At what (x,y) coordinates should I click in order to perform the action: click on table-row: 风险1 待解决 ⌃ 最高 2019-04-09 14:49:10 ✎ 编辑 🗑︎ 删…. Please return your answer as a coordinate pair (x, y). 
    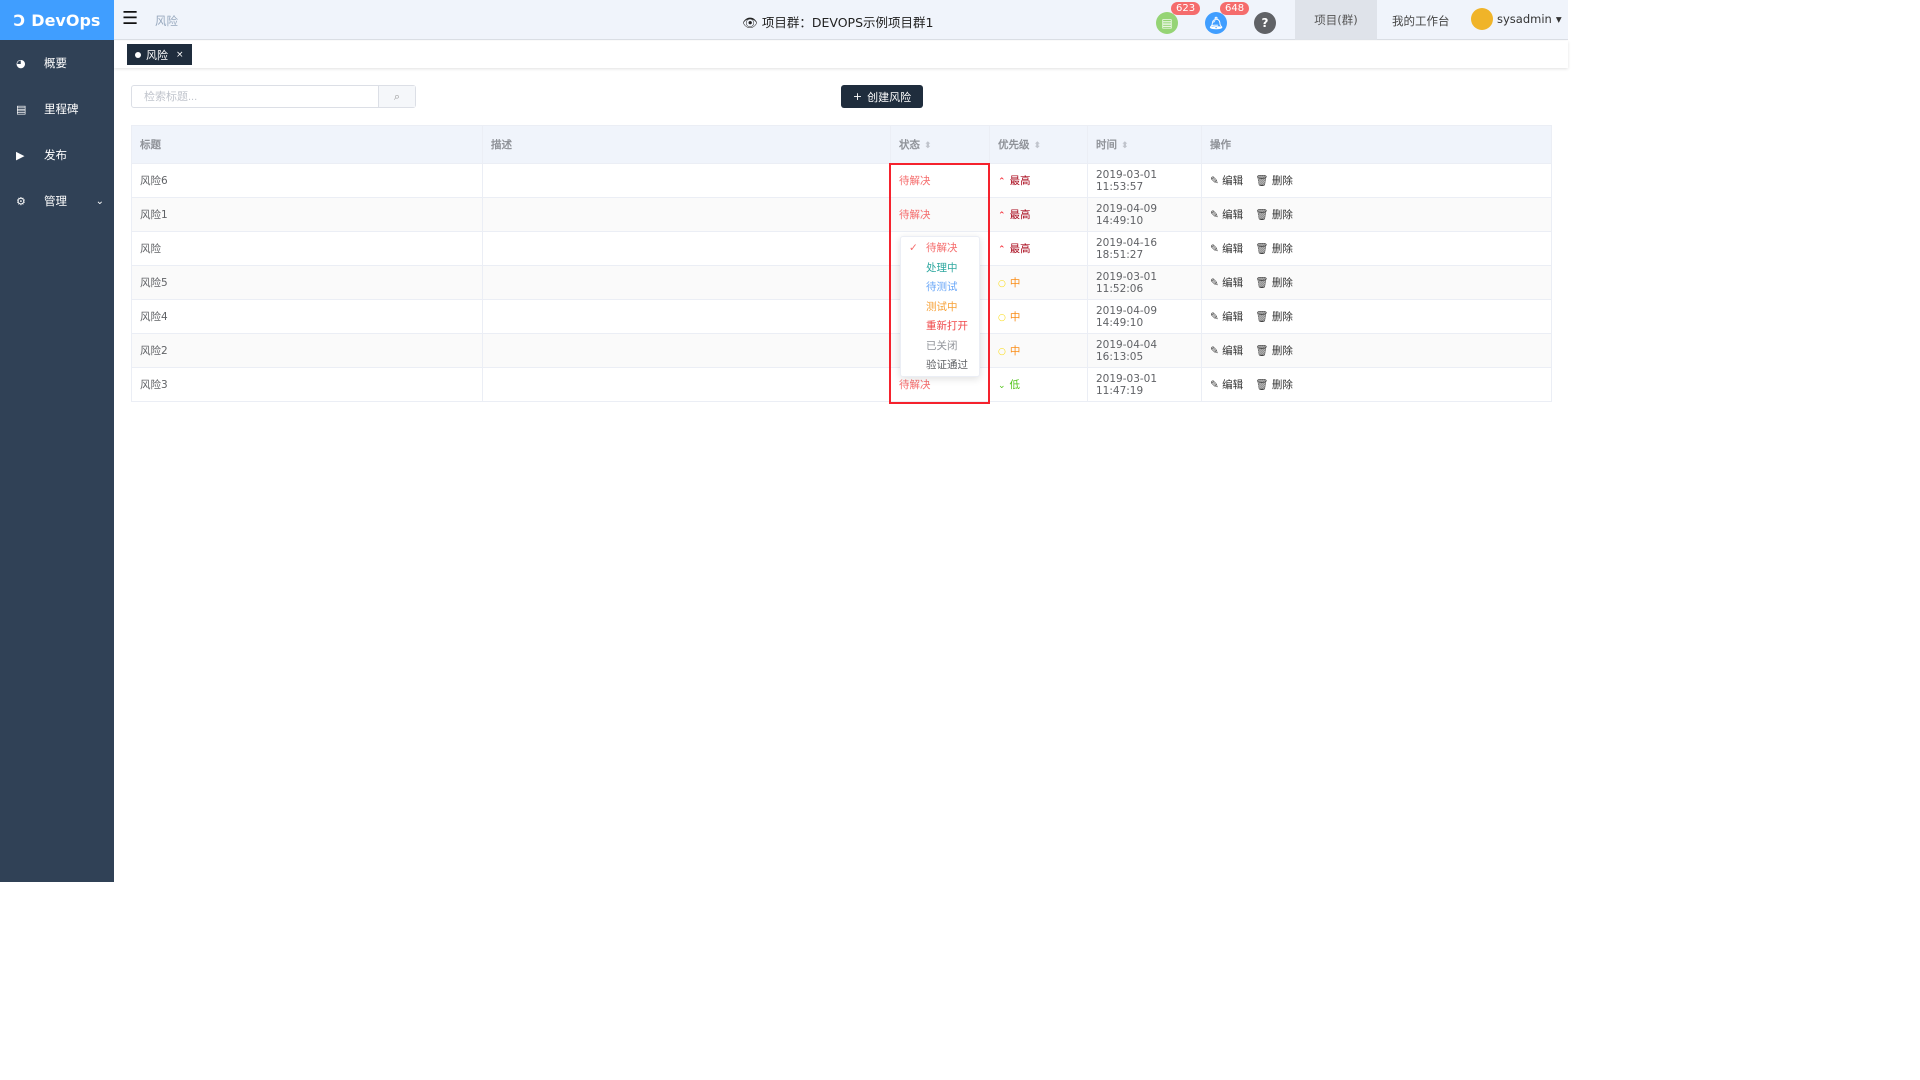
    Looking at the image, I should click on (841, 214).